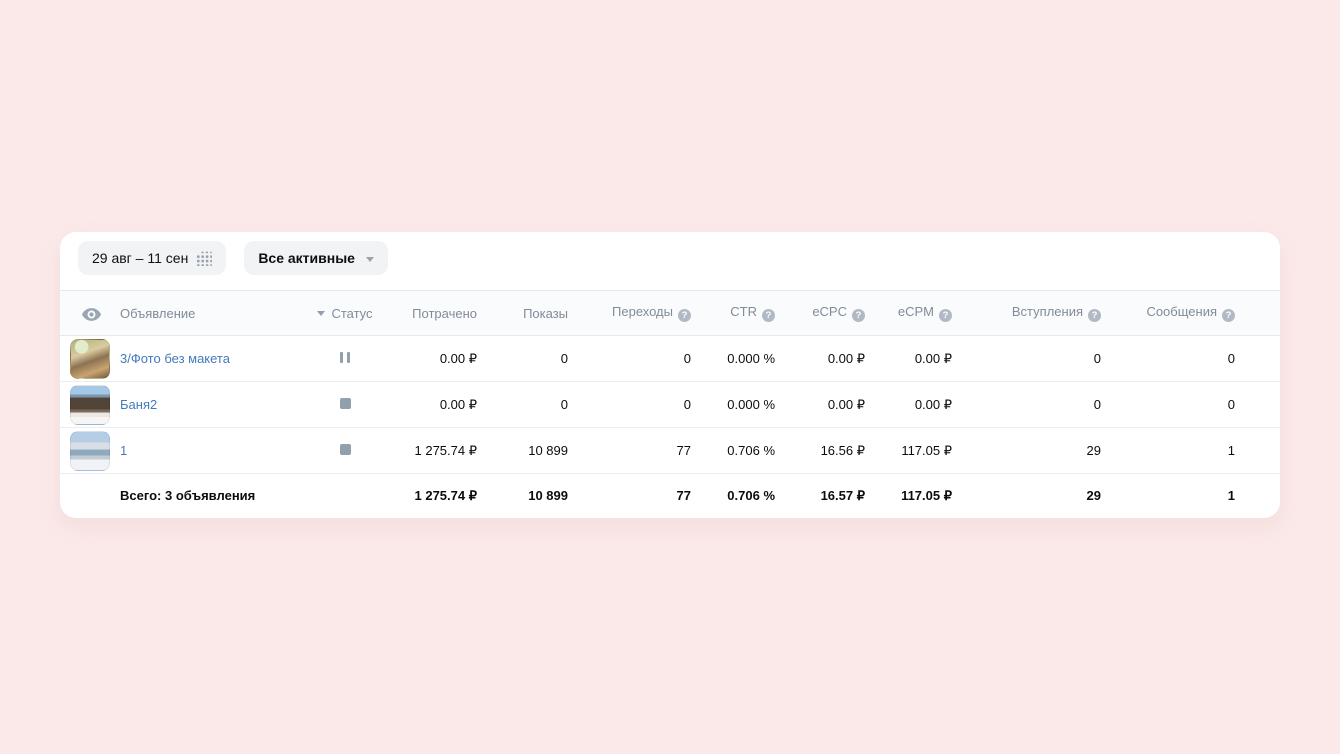 This screenshot has width=1340, height=754. Describe the element at coordinates (751, 496) in the screenshot. I see `total-ctr: 0.706 %` at that location.